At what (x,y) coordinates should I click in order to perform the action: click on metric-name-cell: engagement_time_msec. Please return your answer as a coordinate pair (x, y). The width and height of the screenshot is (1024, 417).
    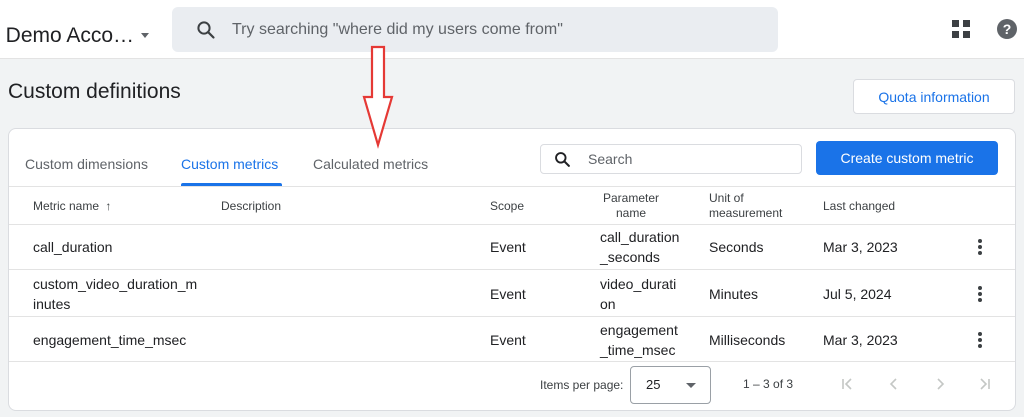
    Looking at the image, I should click on (110, 340).